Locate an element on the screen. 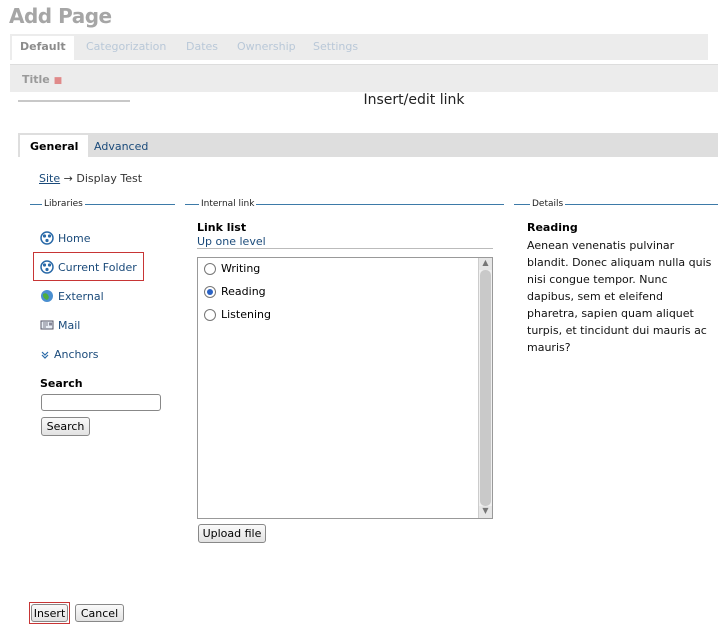 The height and width of the screenshot is (631, 718). breadcrumb: Site → Display Test is located at coordinates (90, 178).